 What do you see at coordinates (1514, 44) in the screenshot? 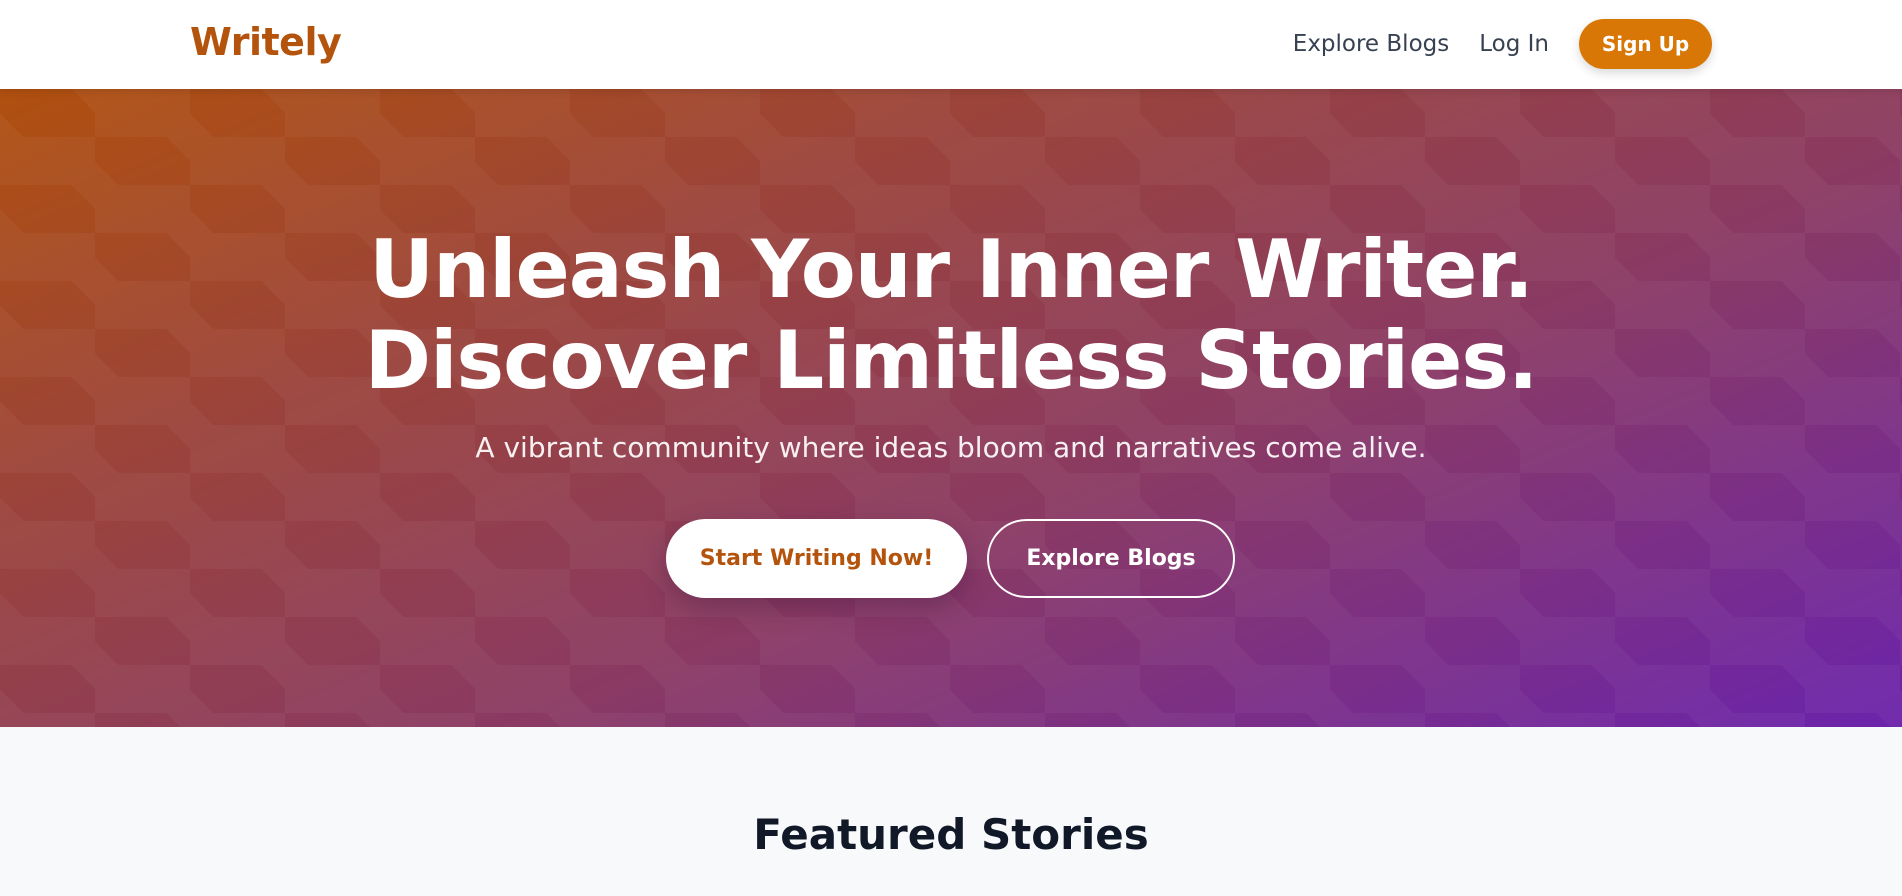
I see `nav-login-link: Log In` at bounding box center [1514, 44].